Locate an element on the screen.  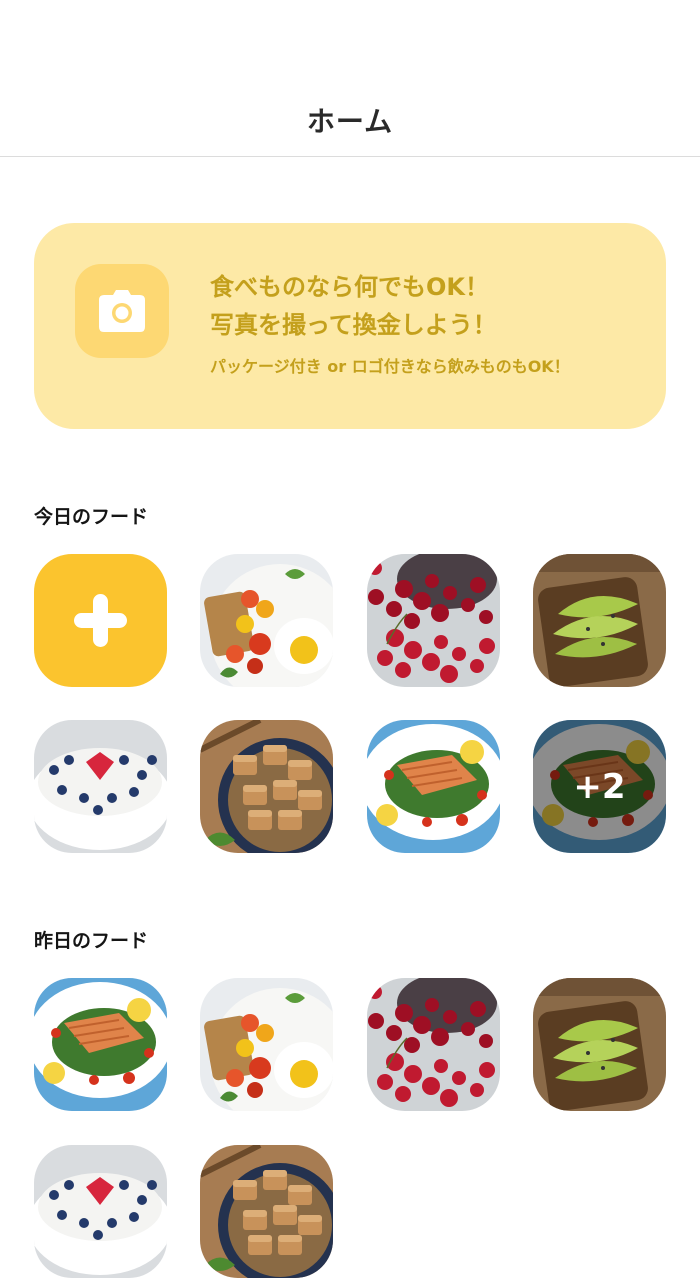
more-food-photos: +2 is located at coordinates (599, 786).